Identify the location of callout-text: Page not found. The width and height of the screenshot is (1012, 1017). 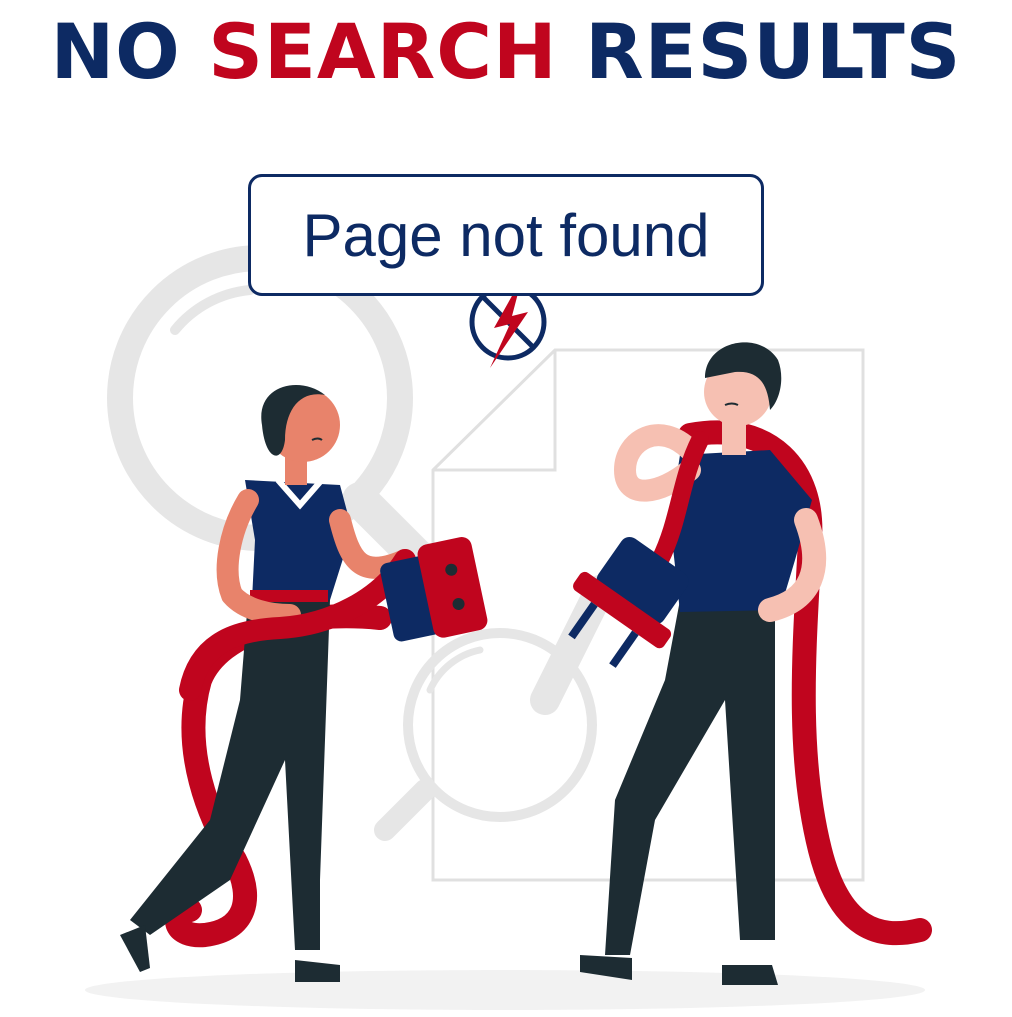
(506, 235).